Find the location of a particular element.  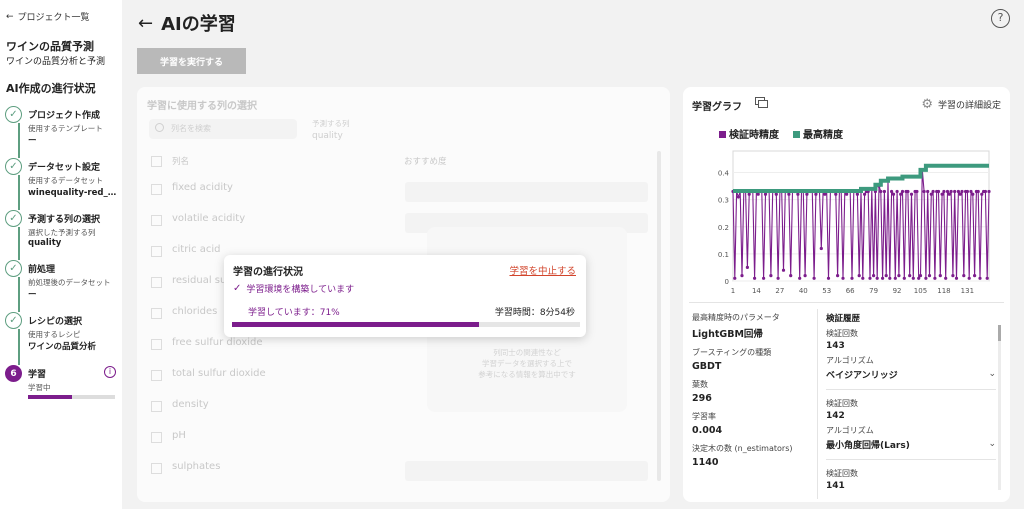

accuracy-chart: 0 0.1 0.2 0.3 0.4 1 14 27 40 53 66 79 92 105 118 131 is located at coordinates (846, 221).